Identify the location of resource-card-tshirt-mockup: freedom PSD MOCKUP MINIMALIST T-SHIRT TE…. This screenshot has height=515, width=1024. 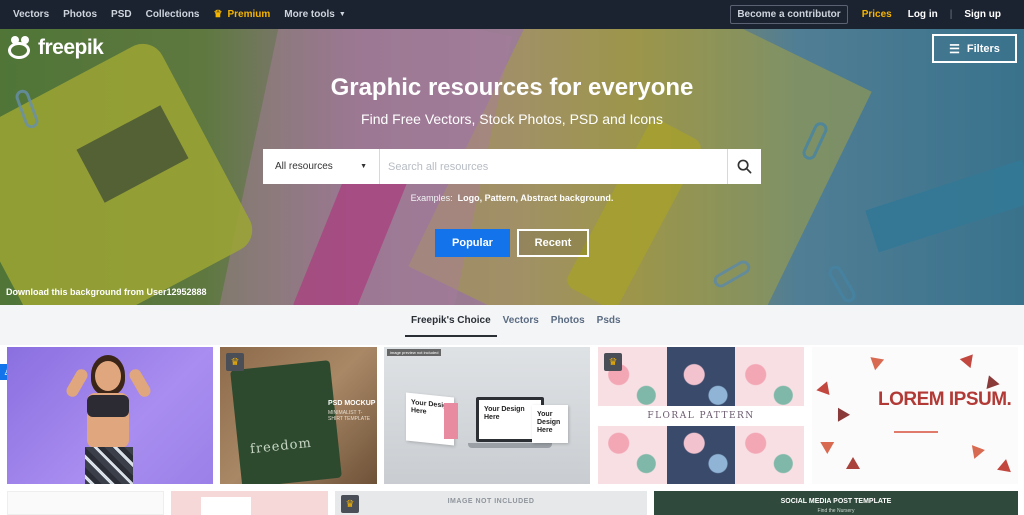
(298, 415).